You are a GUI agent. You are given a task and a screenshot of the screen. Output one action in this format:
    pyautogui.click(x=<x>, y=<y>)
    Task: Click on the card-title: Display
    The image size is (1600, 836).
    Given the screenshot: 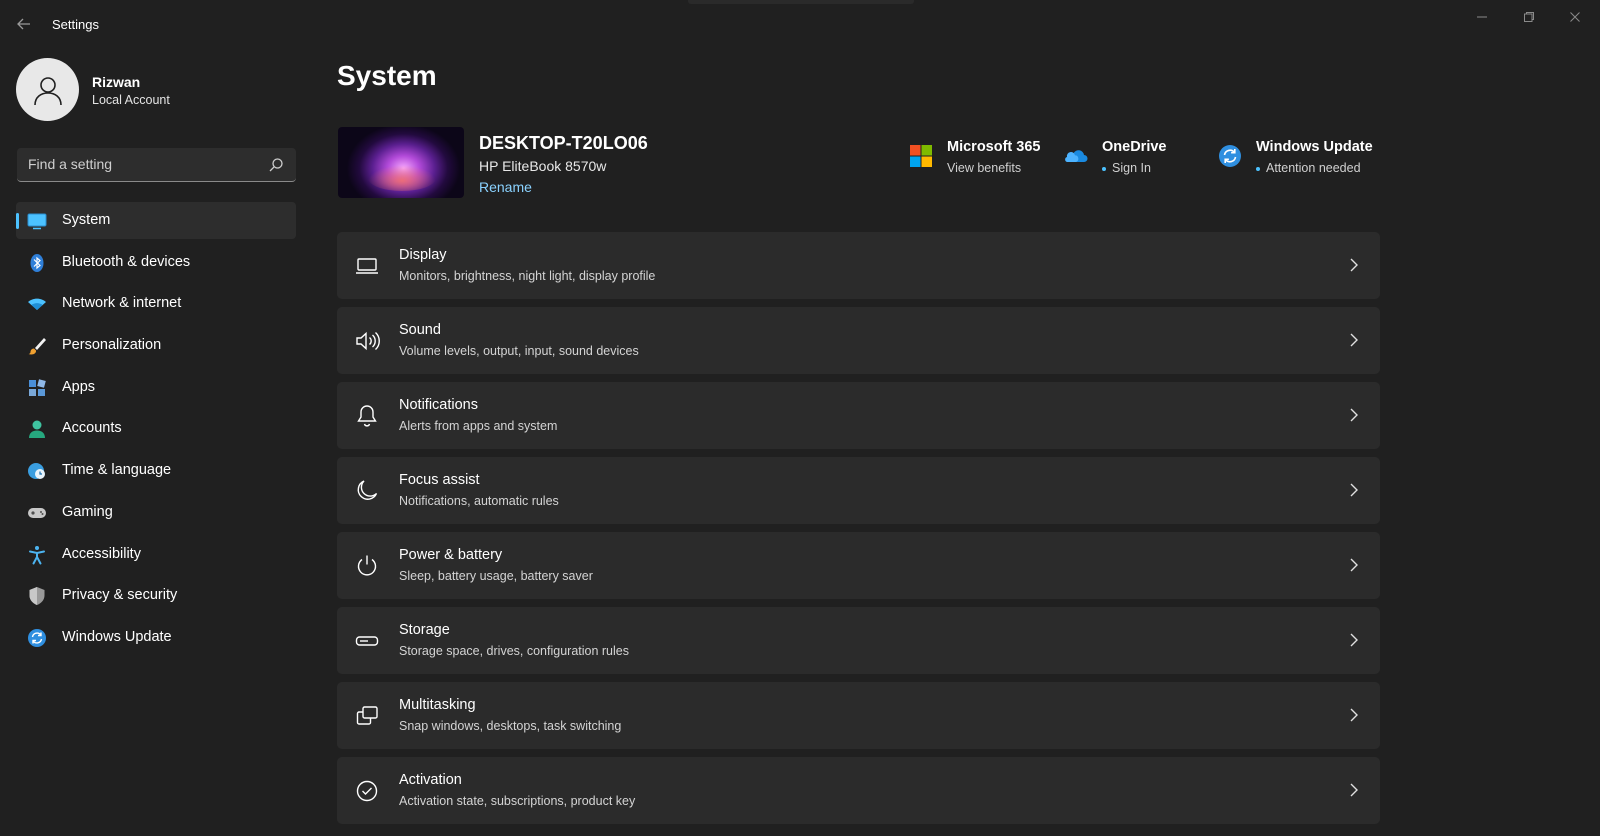 What is the action you would take?
    pyautogui.click(x=423, y=255)
    